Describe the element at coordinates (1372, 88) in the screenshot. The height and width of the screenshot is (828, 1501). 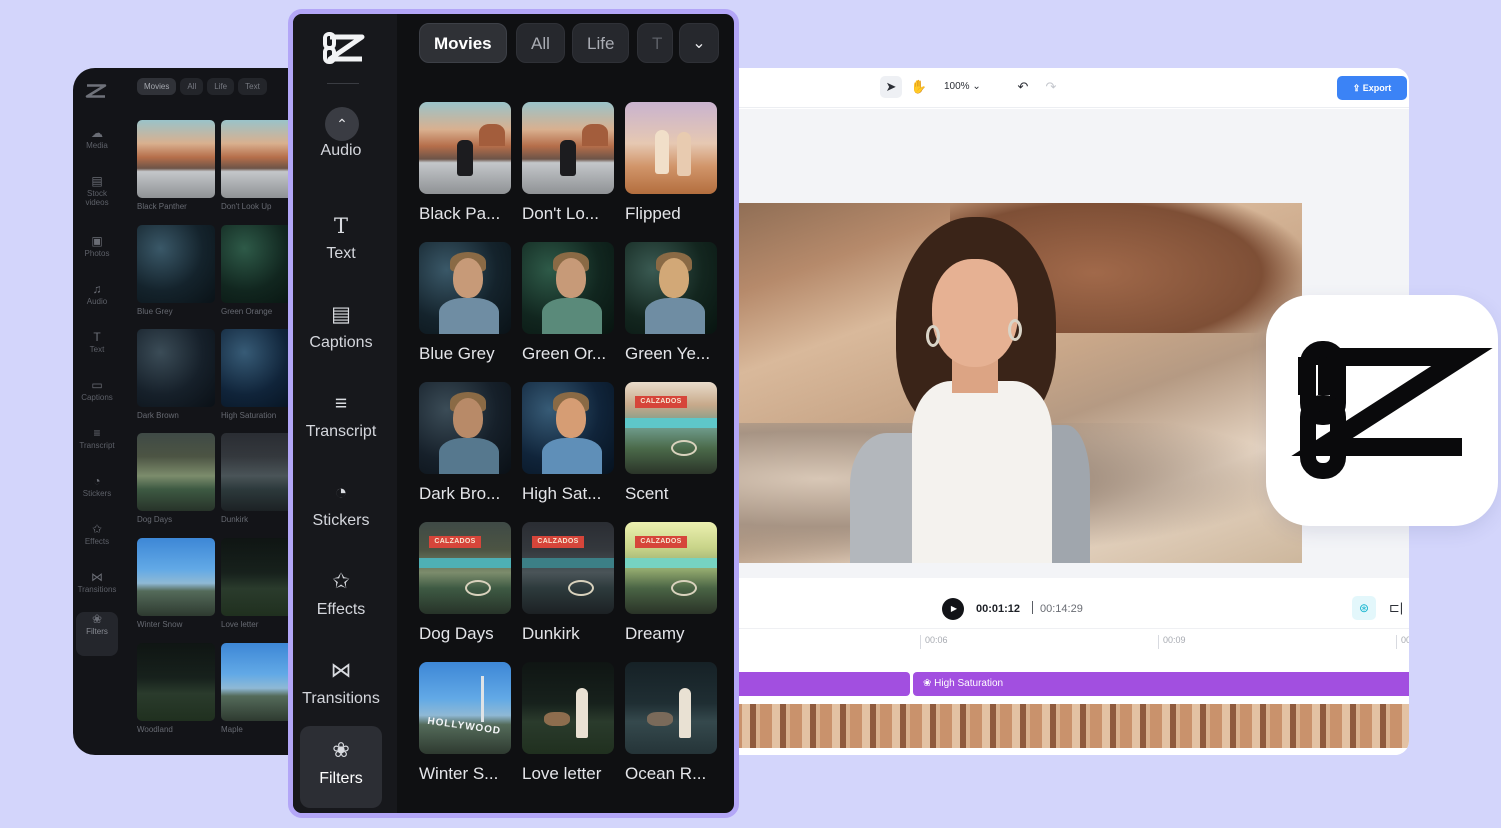
I see `export-button: ⇪ Export` at that location.